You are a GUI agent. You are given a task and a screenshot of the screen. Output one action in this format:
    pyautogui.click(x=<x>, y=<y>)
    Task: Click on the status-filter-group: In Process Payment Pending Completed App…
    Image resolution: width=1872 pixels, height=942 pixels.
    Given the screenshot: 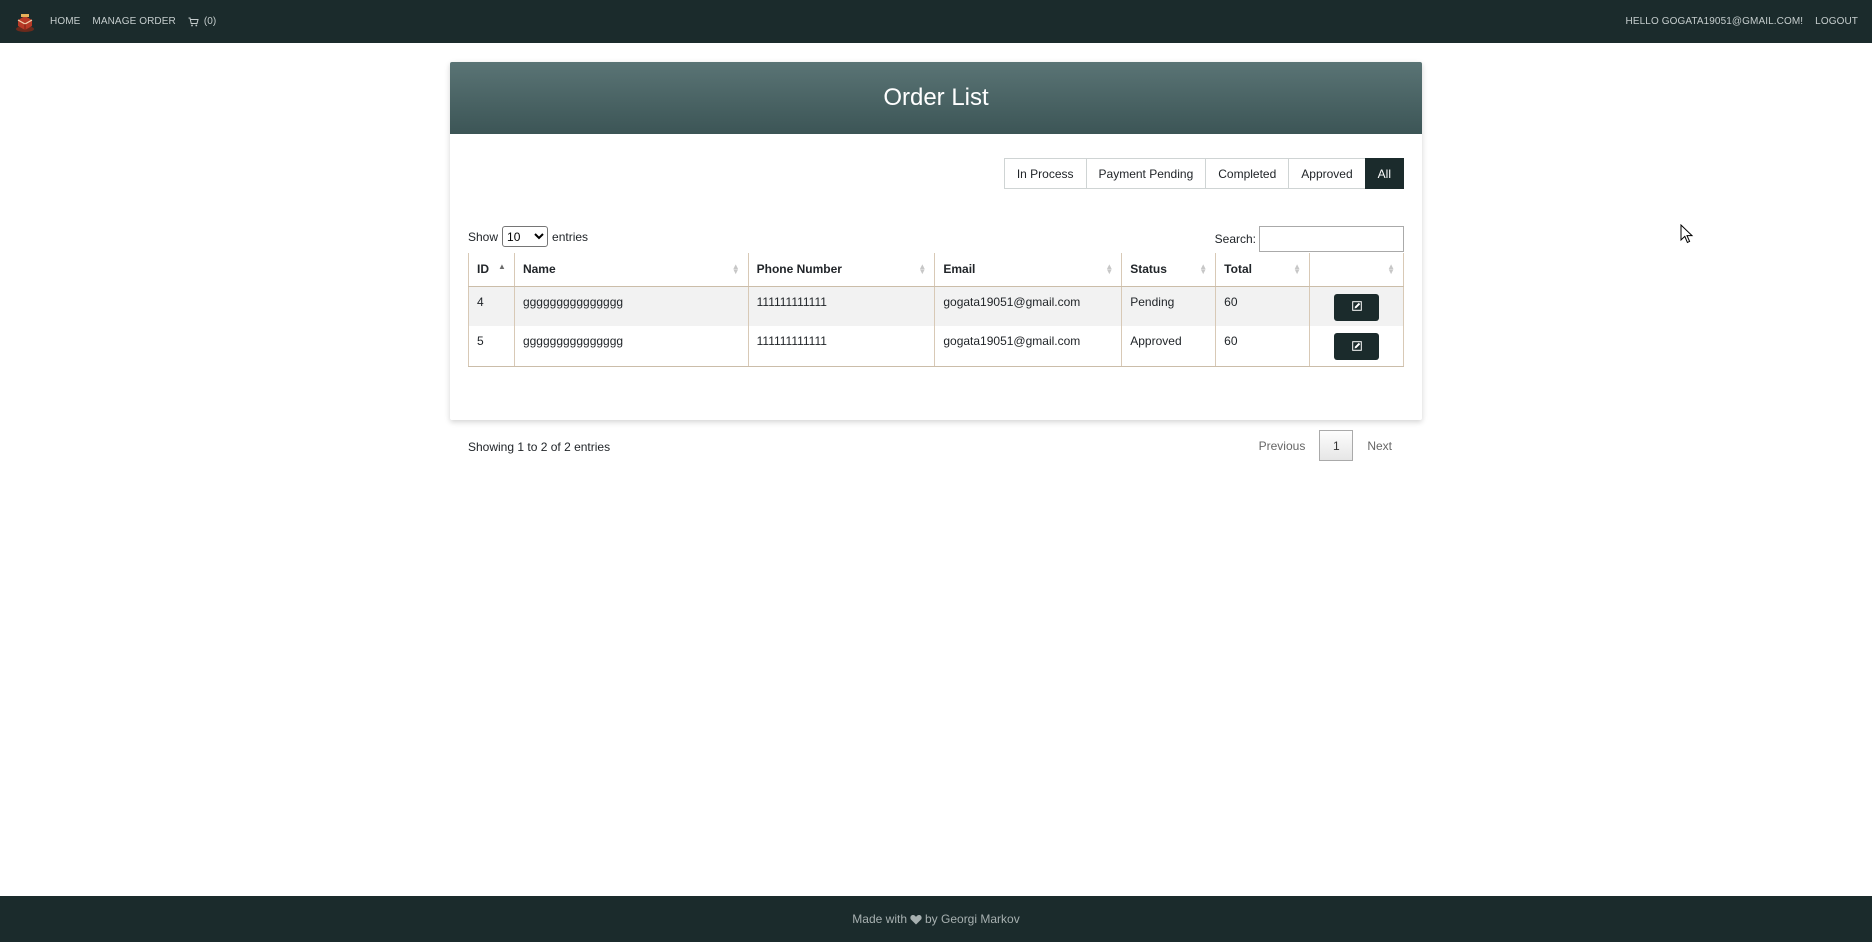 What is the action you would take?
    pyautogui.click(x=1203, y=173)
    